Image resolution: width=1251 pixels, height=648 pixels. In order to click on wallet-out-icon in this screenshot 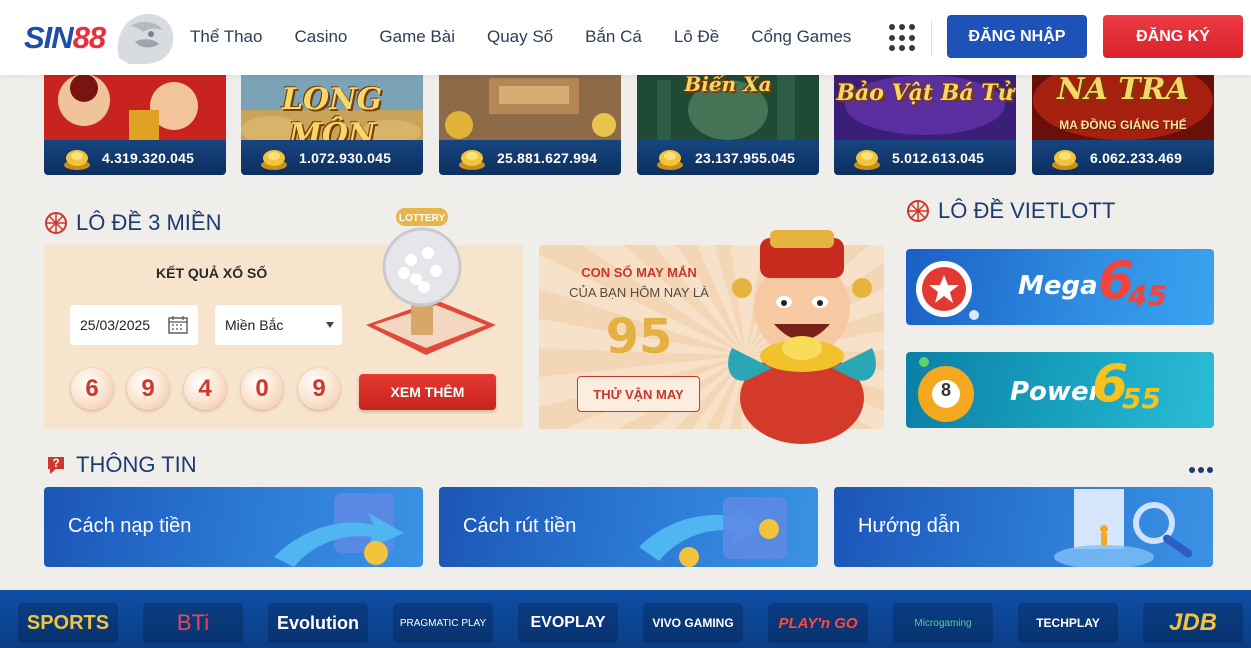, I will do `click(713, 532)`.